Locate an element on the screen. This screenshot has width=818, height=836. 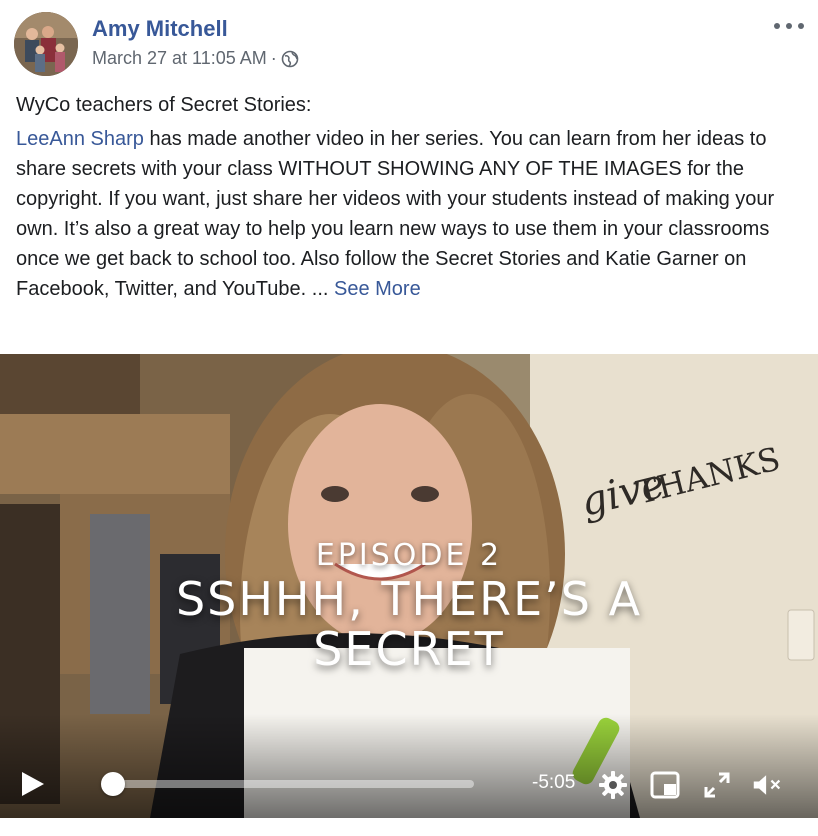
globe-icon is located at coordinates (290, 59).